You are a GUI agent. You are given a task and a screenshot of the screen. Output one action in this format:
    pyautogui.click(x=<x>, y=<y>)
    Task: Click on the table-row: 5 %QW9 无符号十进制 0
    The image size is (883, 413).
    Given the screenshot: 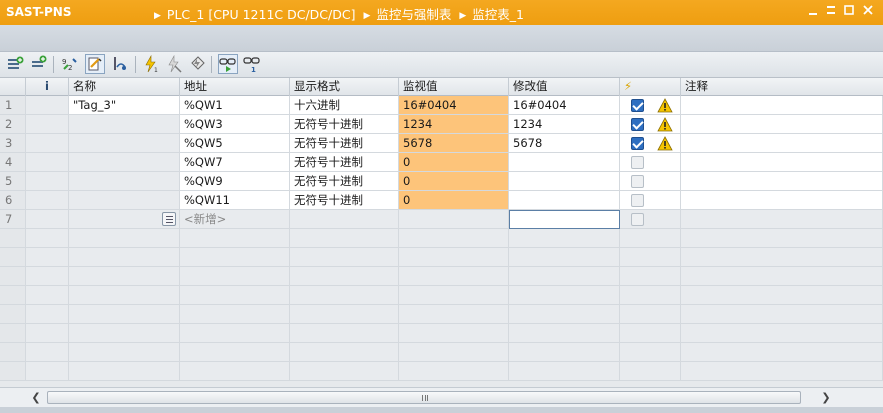 What is the action you would take?
    pyautogui.click(x=441, y=181)
    